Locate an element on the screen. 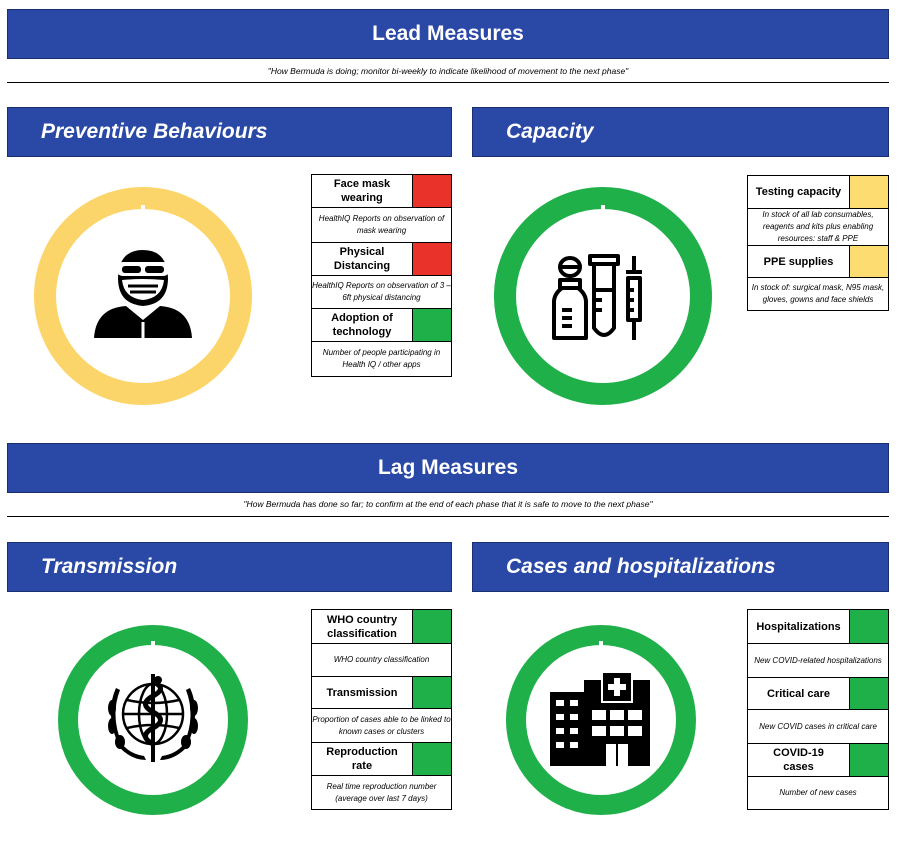 The image size is (907, 853). kpi-label: Physical Distancing is located at coordinates (362, 259).